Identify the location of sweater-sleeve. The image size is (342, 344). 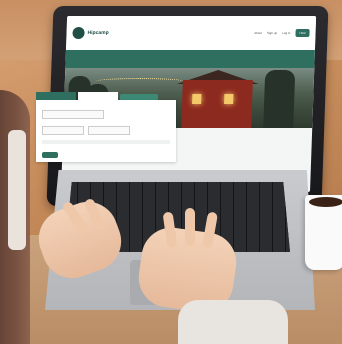
(233, 322).